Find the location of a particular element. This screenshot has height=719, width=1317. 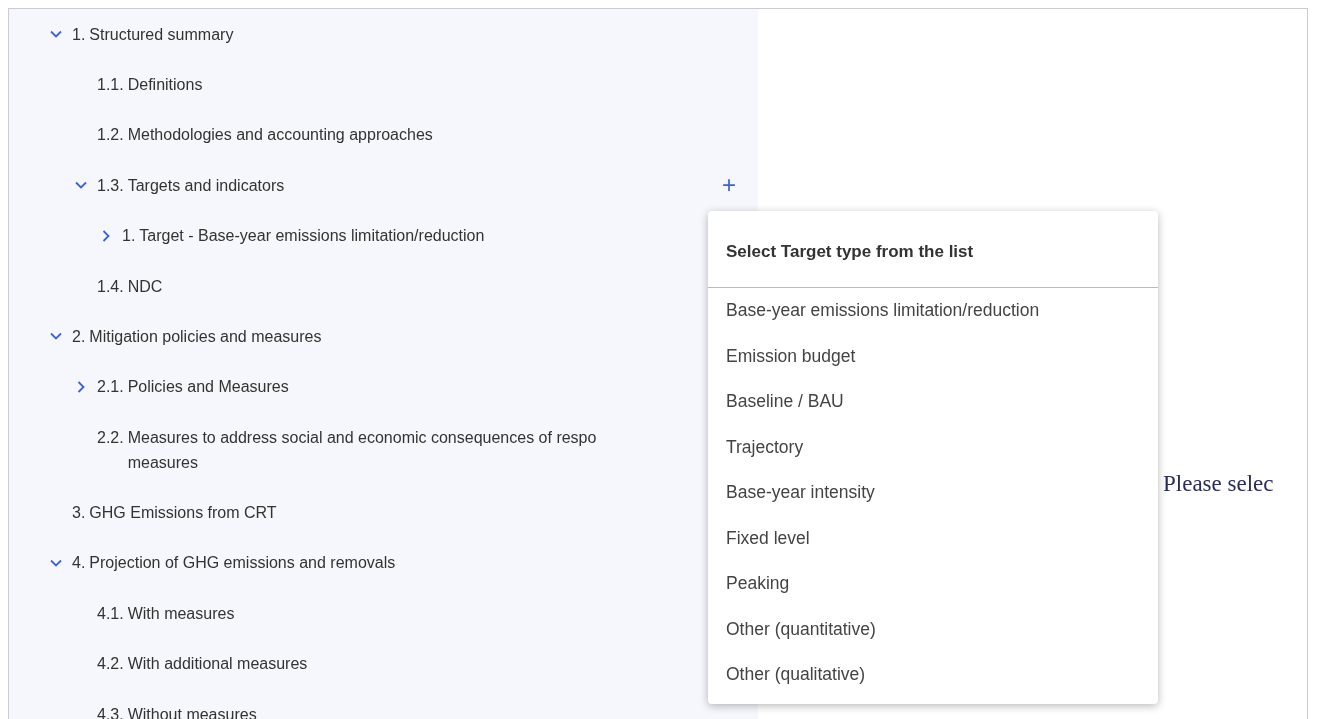

tree-item: 1.1. Definitions is located at coordinates (150, 85).